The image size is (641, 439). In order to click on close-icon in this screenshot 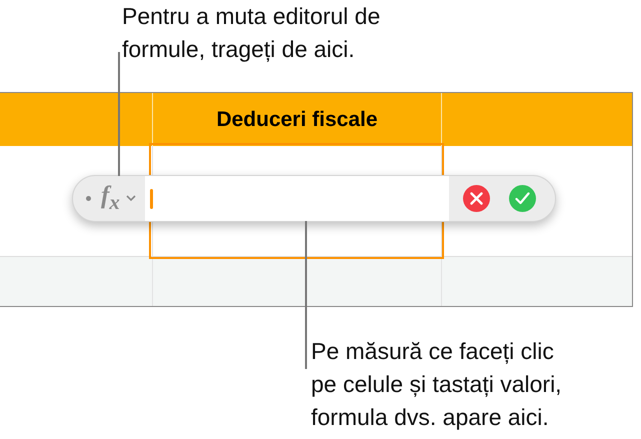, I will do `click(476, 198)`.